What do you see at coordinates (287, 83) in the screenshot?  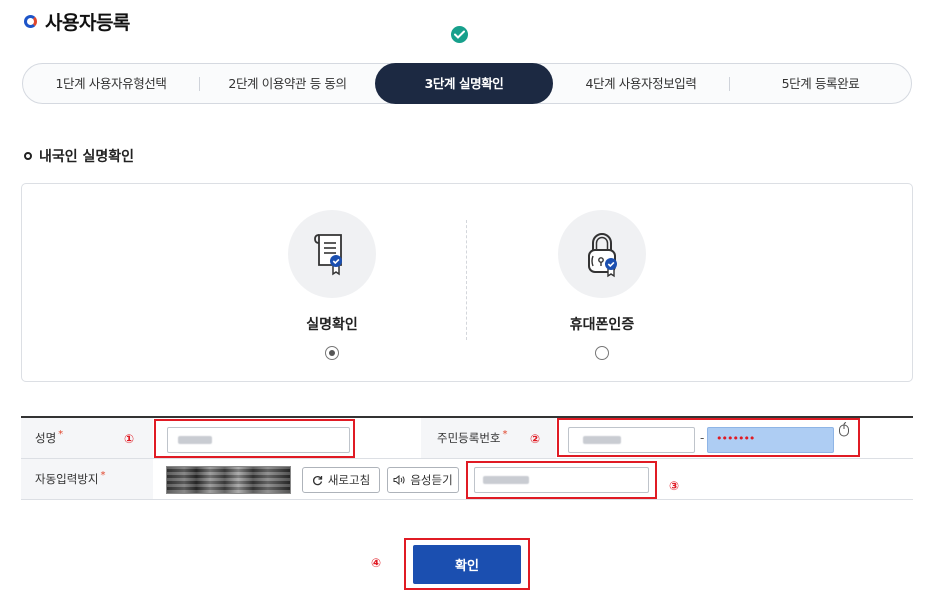 I see `step-2: 2단계 이용약관 등 동의` at bounding box center [287, 83].